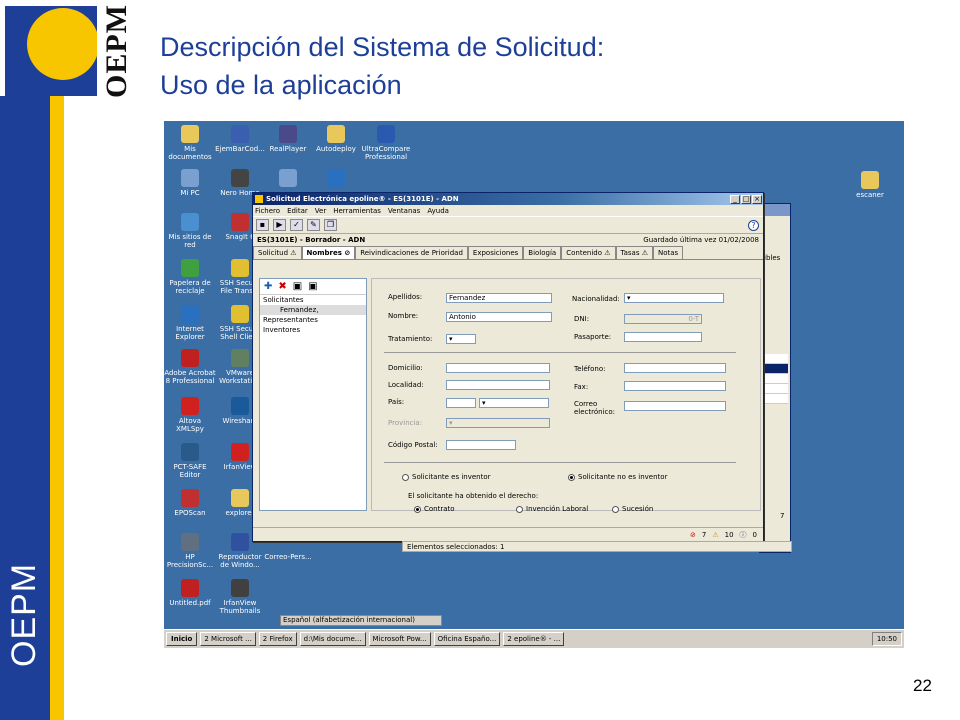 This screenshot has width=960, height=720. I want to click on close-button: ×, so click(757, 199).